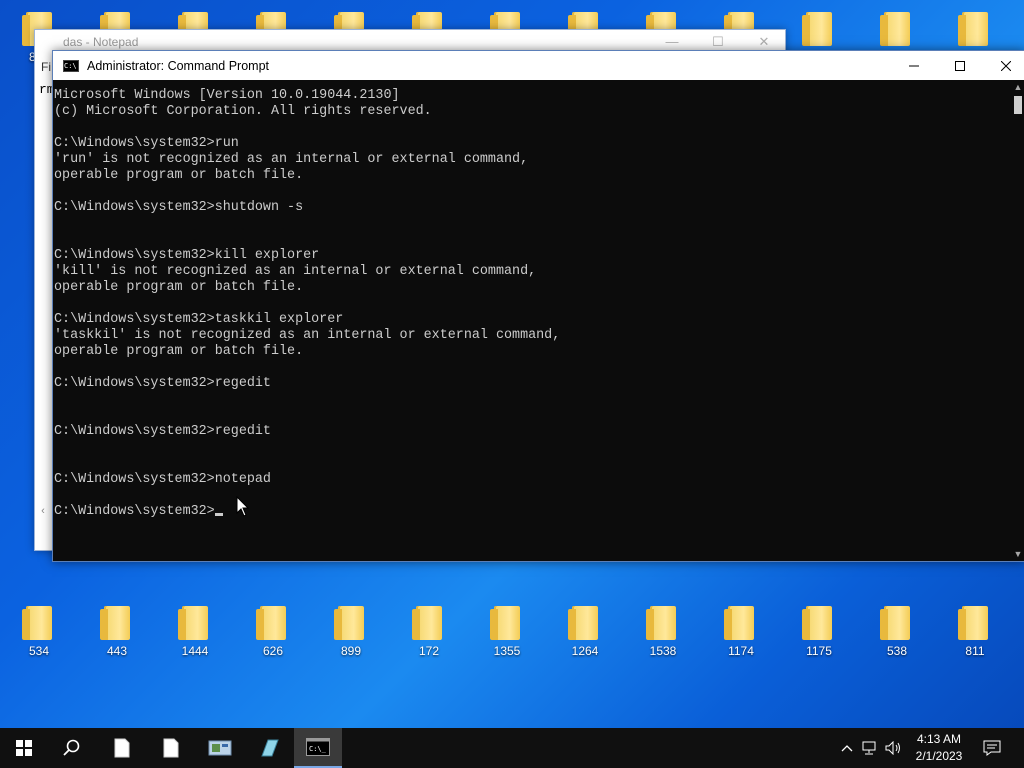 The height and width of the screenshot is (768, 1024). Describe the element at coordinates (243, 506) in the screenshot. I see `mouse-pointer-icon` at that location.